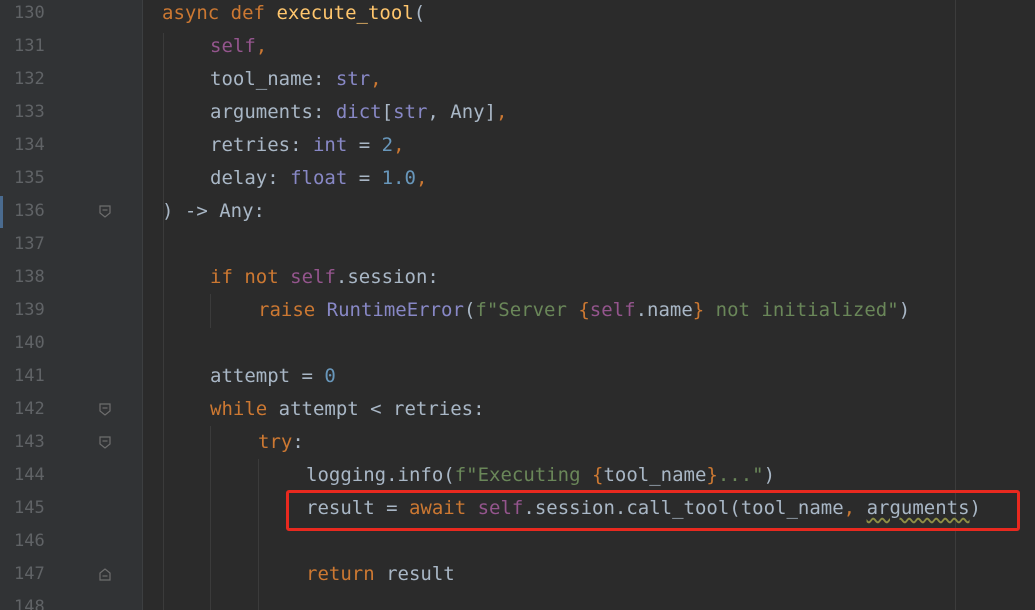 The height and width of the screenshot is (610, 1035). I want to click on line-number: 139, so click(29, 310).